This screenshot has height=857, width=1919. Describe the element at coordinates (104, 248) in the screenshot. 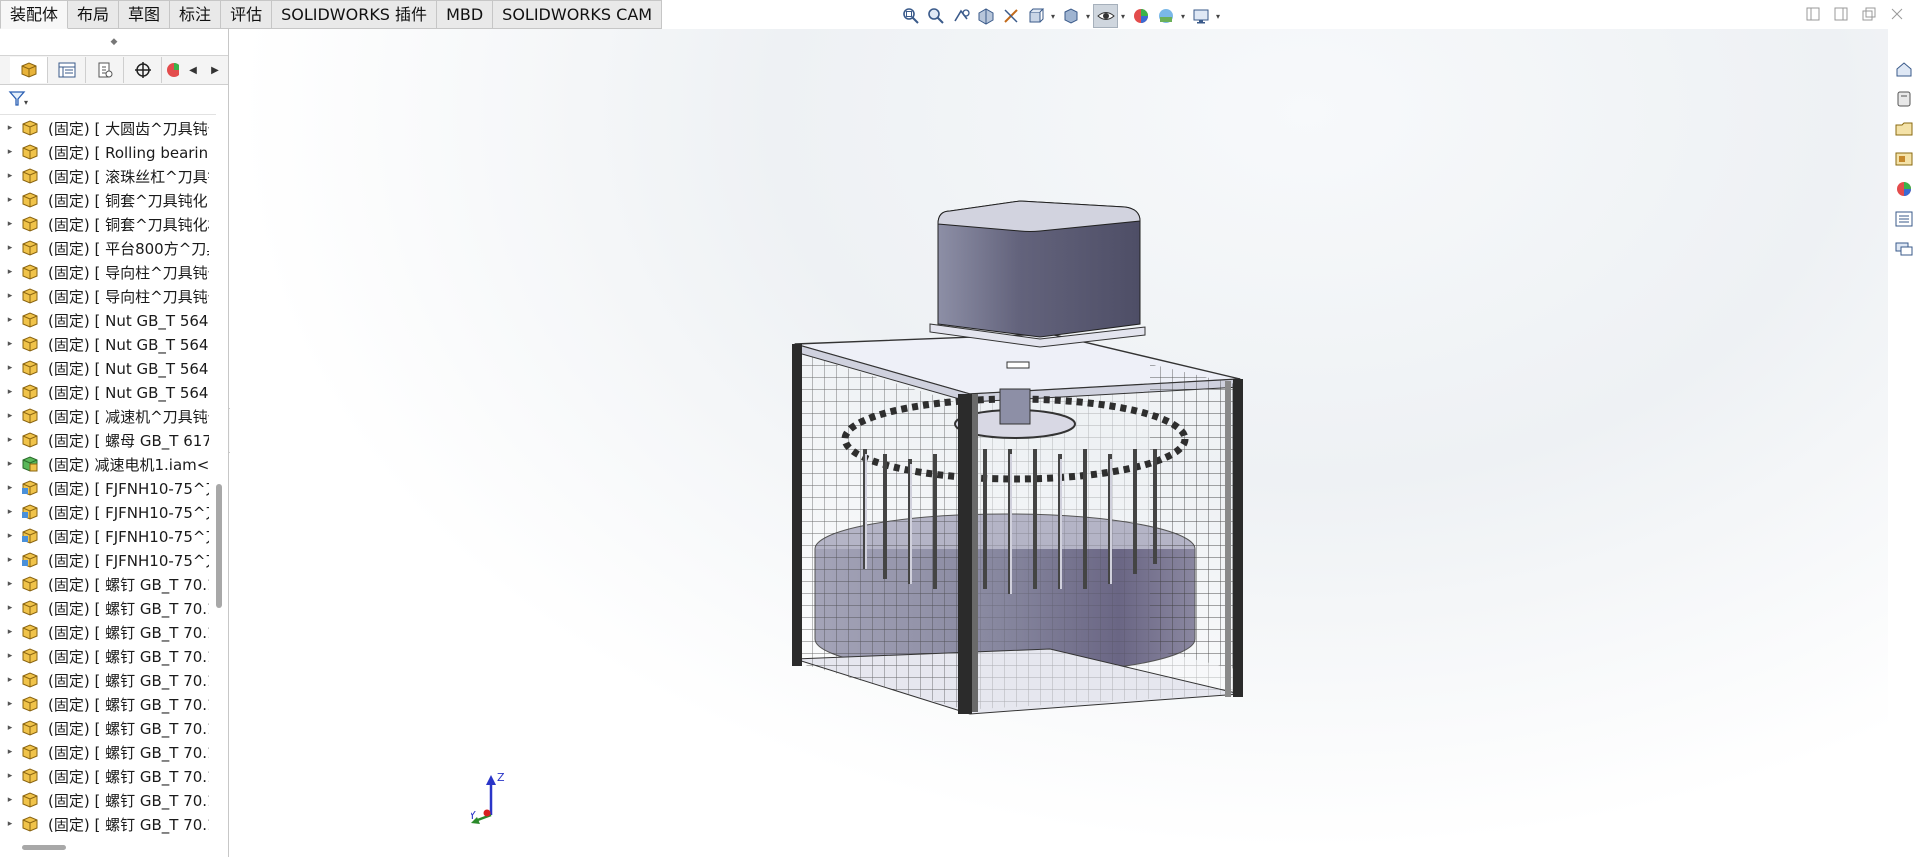

I see `tree-node: ▸ (固定) [ 平台800方^刀具` at that location.